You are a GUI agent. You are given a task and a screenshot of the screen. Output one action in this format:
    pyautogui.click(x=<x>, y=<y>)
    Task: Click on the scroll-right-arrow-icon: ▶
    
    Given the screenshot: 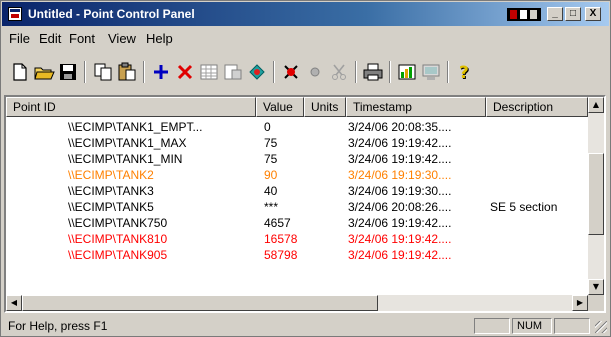 What is the action you would take?
    pyautogui.click(x=580, y=303)
    